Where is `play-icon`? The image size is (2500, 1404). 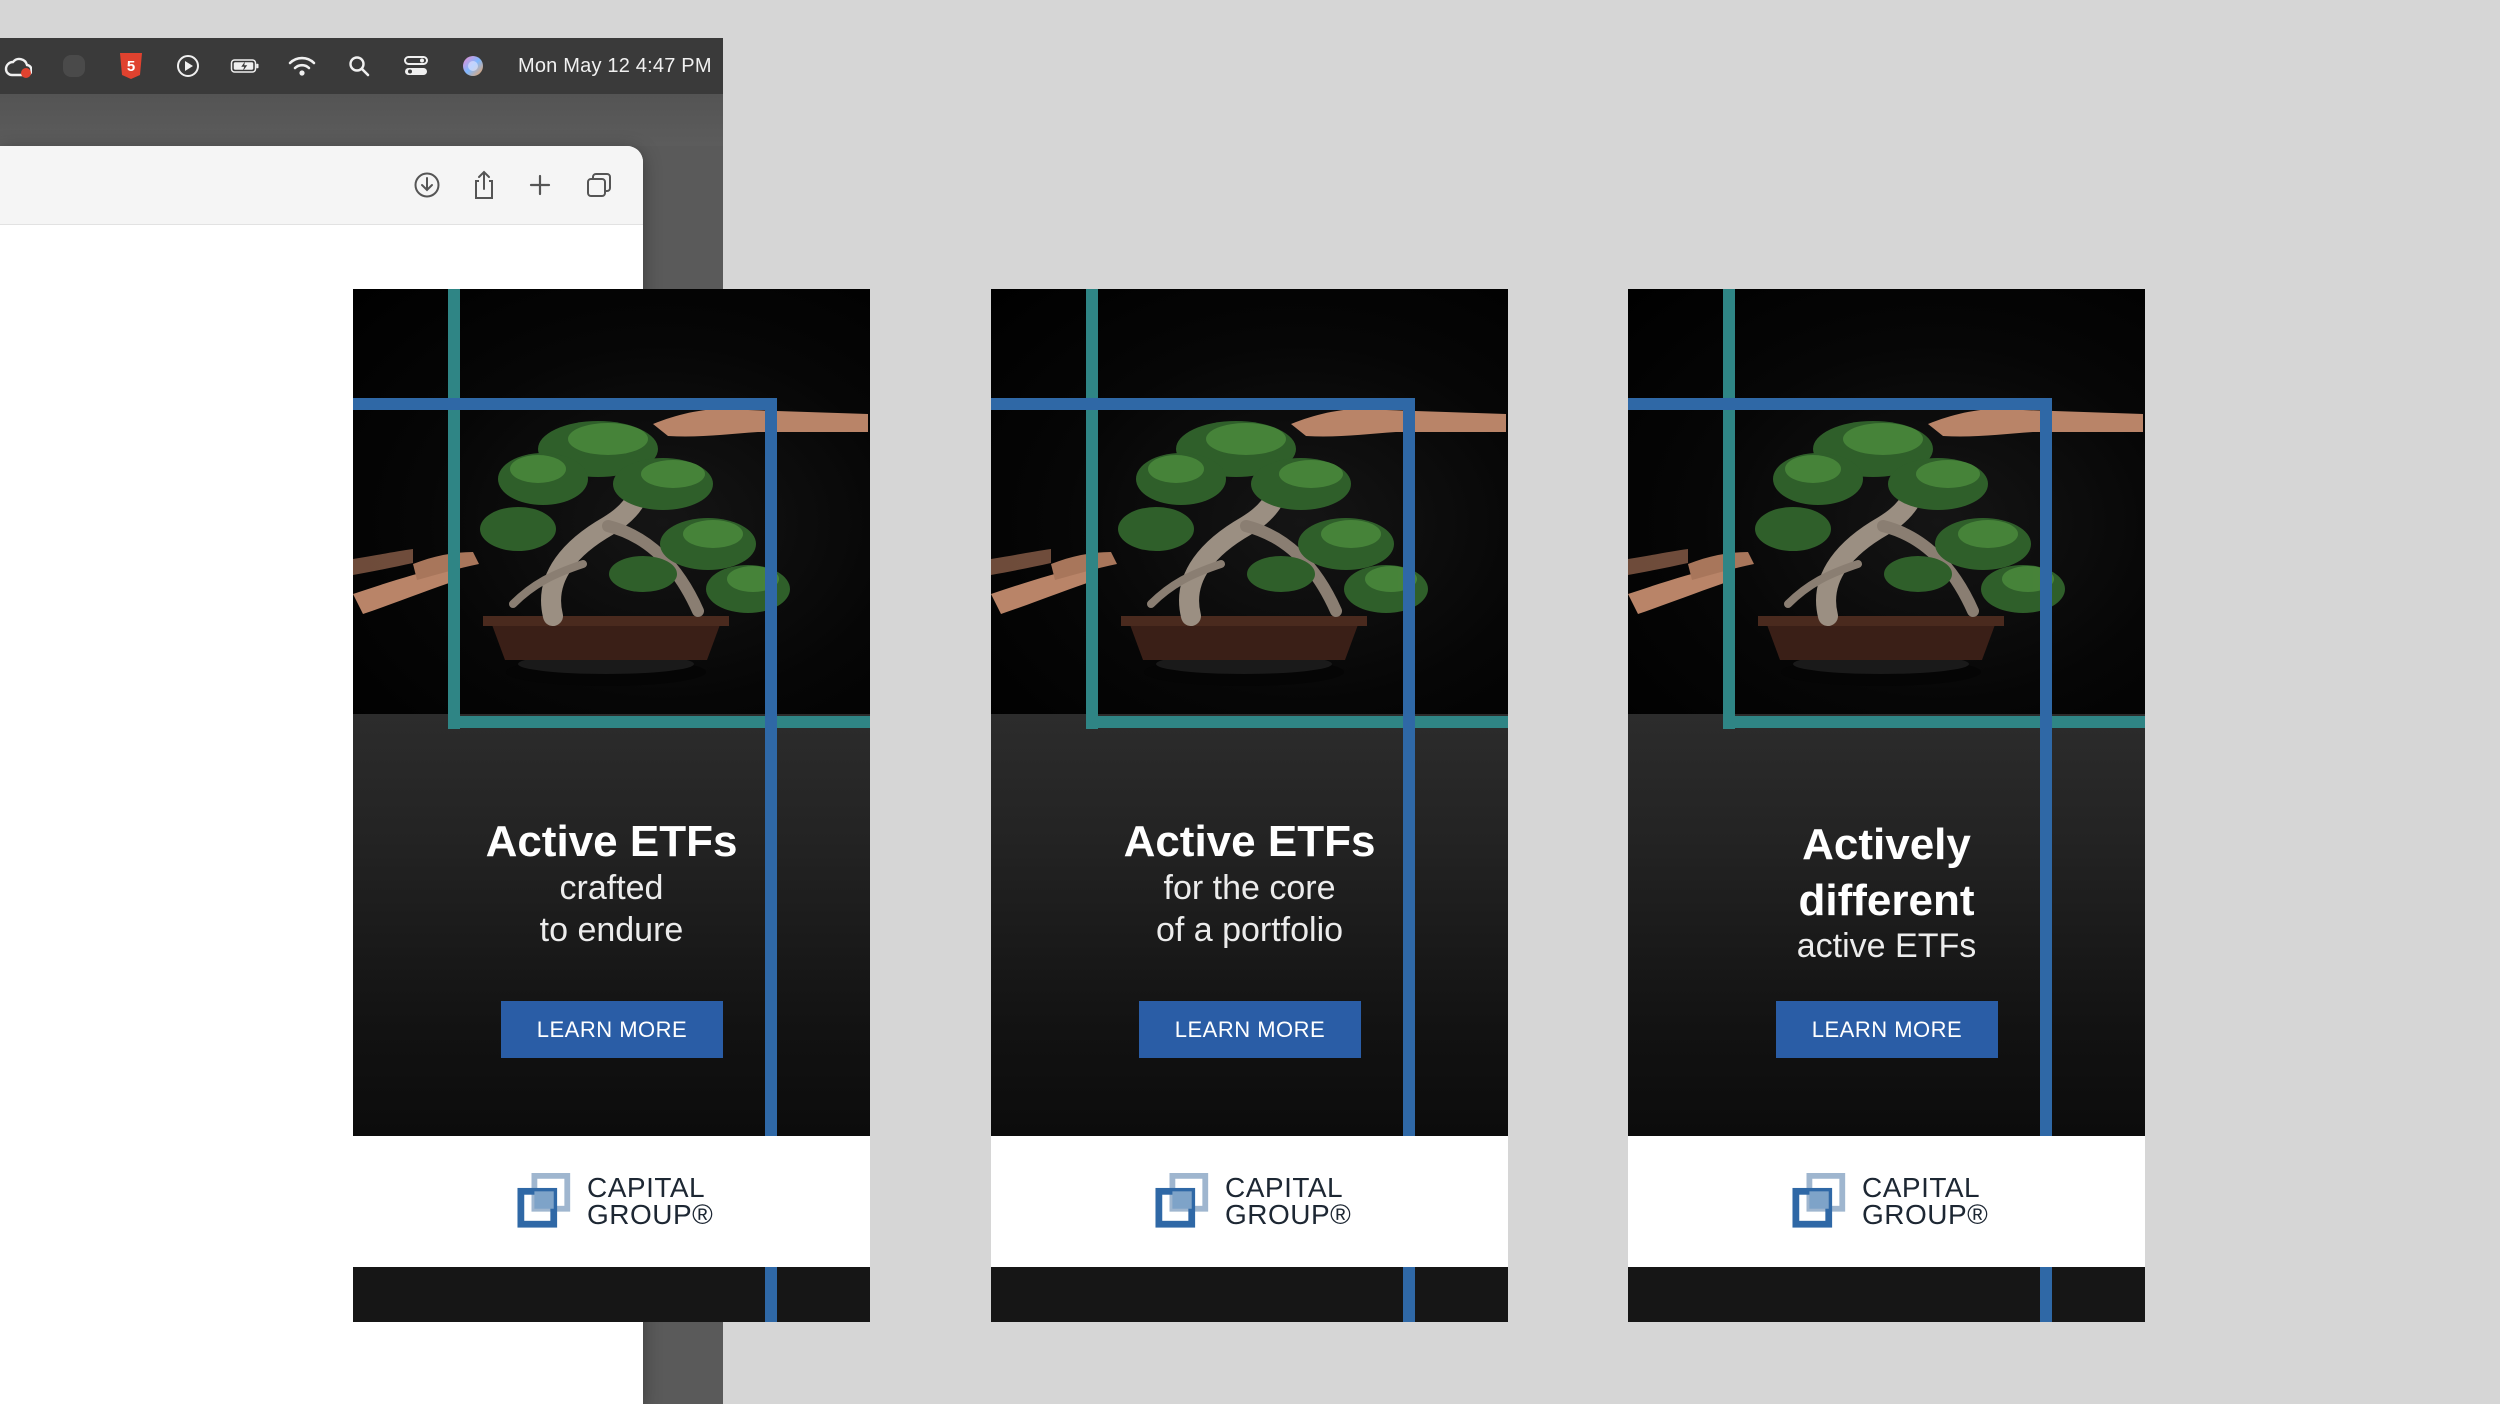
play-icon is located at coordinates (188, 66).